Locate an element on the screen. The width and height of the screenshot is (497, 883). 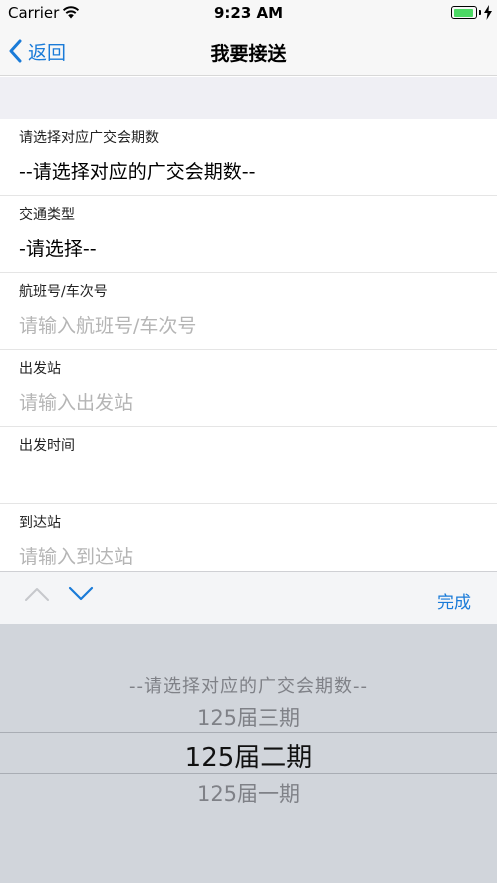
row-label: 交通类型 is located at coordinates (47, 215).